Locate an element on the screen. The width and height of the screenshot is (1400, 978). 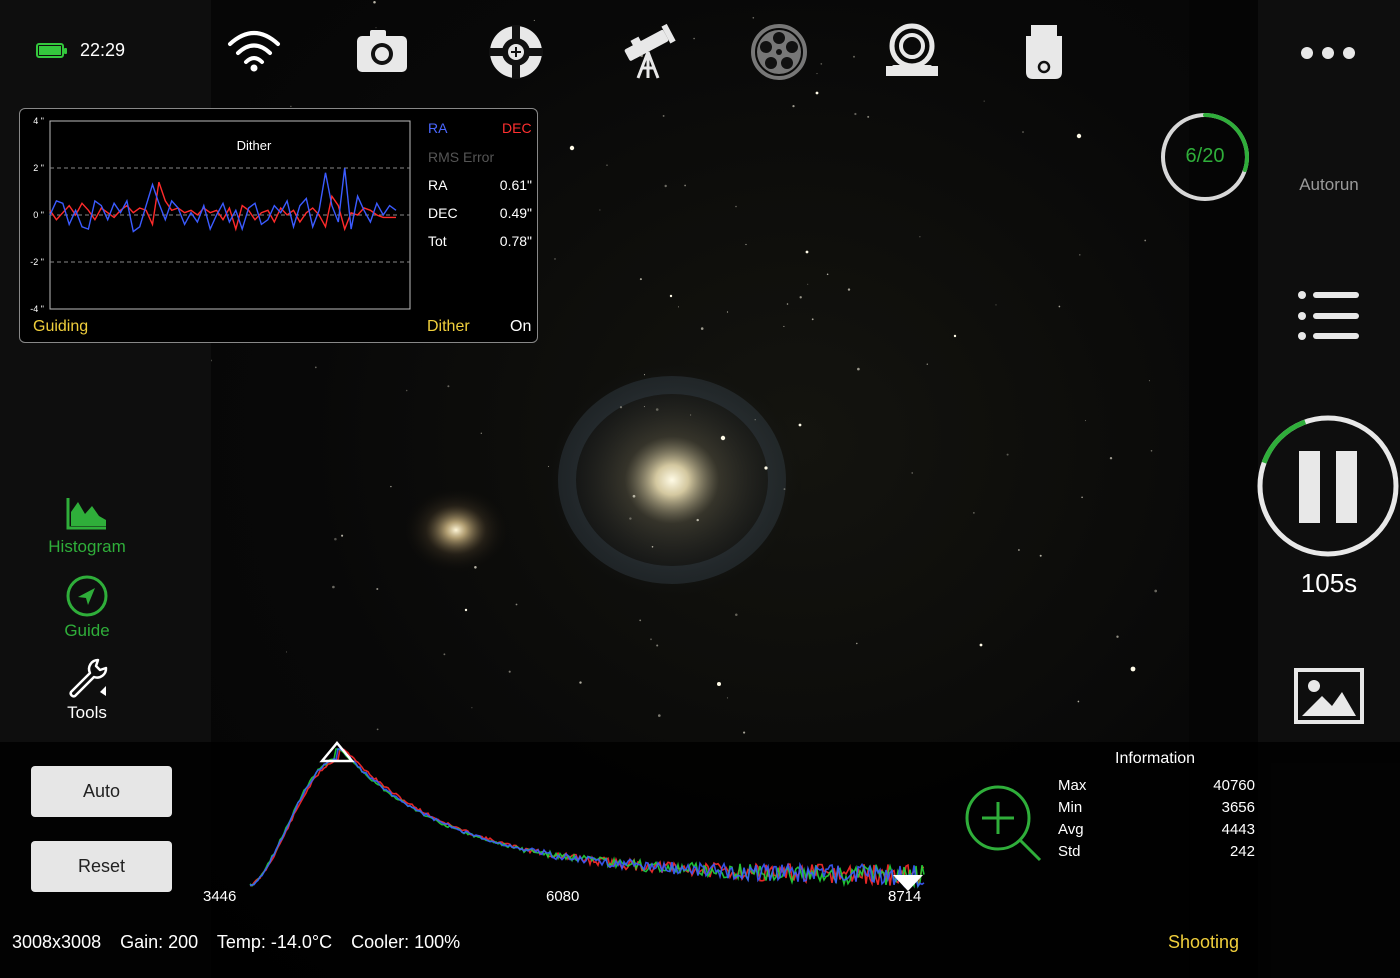
autorun-button: Autorun is located at coordinates (1329, 185).